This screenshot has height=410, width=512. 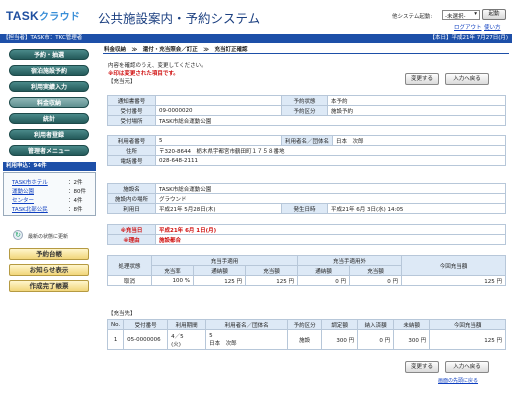 I want to click on cell-kubun: 施設, so click(x=305, y=339).